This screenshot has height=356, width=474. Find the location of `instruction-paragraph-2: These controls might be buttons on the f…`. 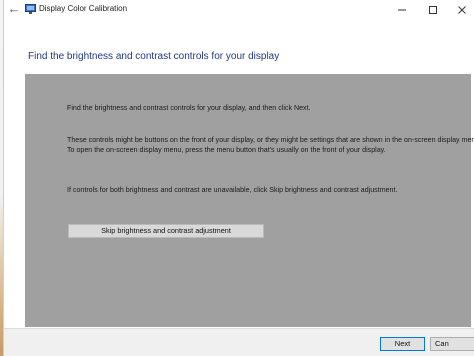

instruction-paragraph-2: These controls might be buttons on the f… is located at coordinates (270, 145).